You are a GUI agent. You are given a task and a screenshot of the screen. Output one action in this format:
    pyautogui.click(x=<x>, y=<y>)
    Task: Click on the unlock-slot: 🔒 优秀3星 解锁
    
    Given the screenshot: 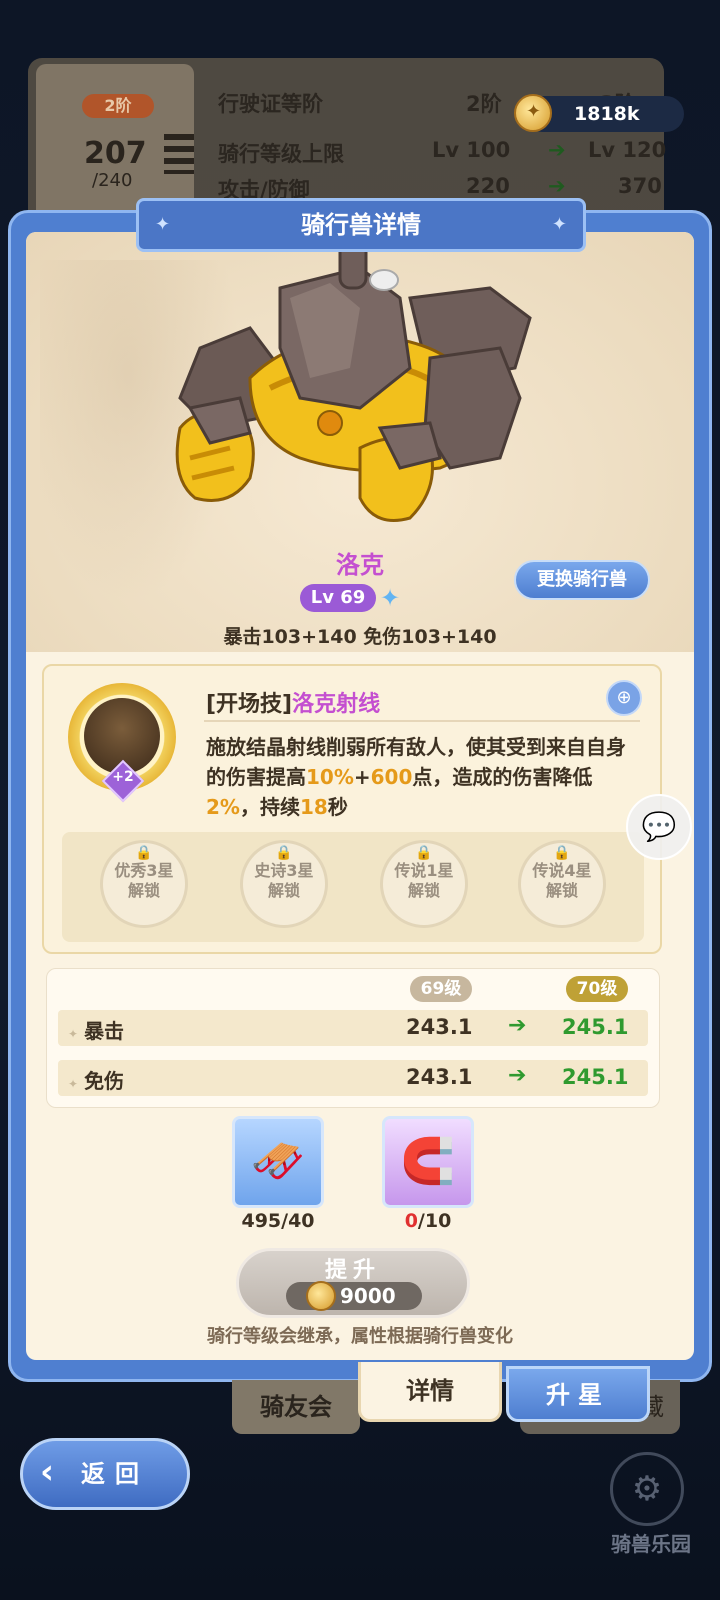 What is the action you would take?
    pyautogui.click(x=144, y=884)
    